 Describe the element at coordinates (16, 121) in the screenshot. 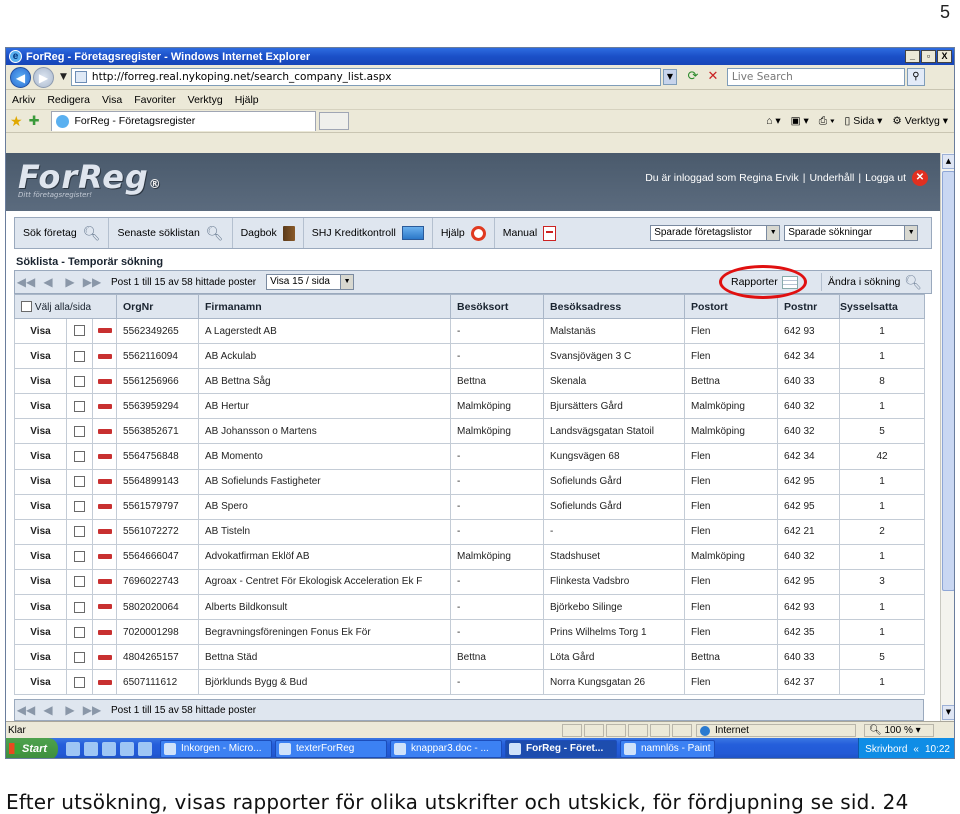

I see `favorites-star-icon: ★` at that location.